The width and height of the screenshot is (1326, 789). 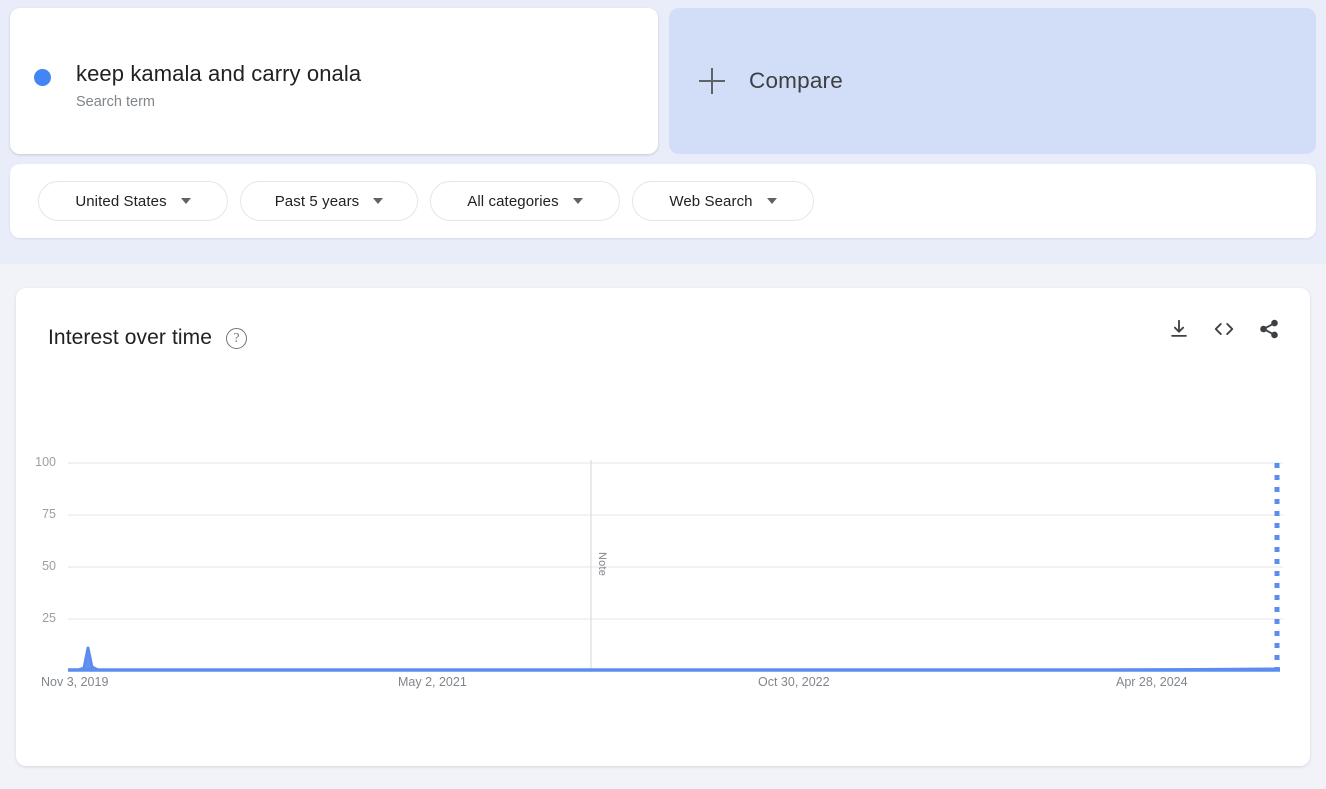 What do you see at coordinates (317, 201) in the screenshot?
I see `filter-time-range-label: Past 5 years` at bounding box center [317, 201].